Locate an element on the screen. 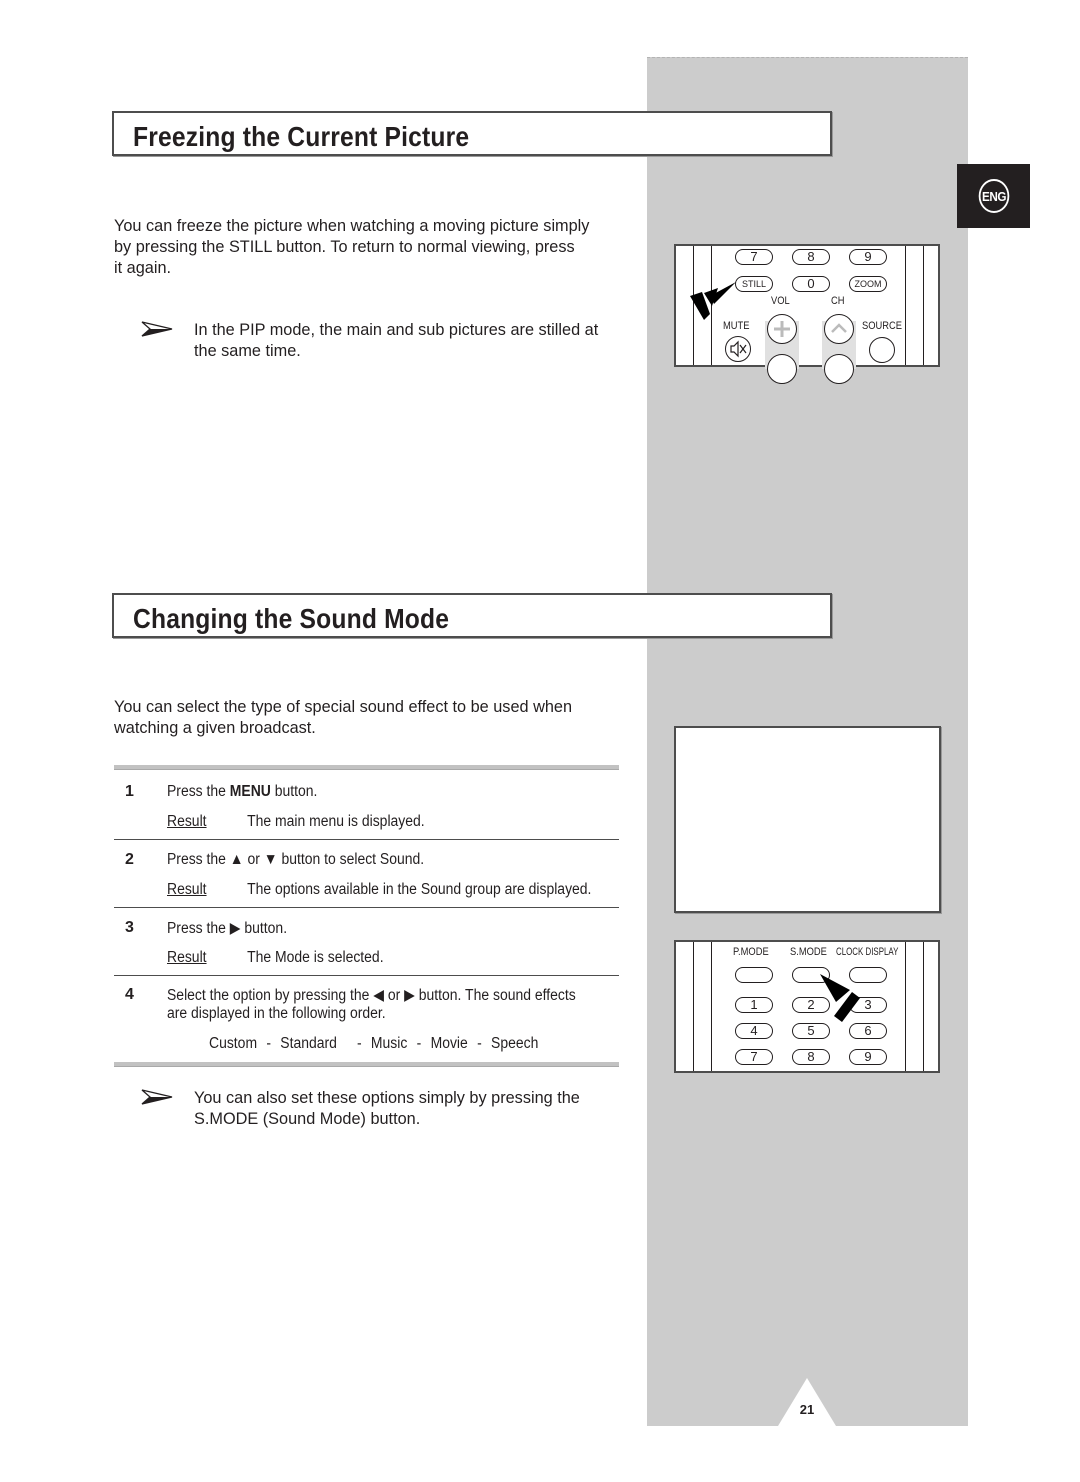 The height and width of the screenshot is (1482, 1080). section-title-freeze: Freezing the Current Picture is located at coordinates (301, 136).